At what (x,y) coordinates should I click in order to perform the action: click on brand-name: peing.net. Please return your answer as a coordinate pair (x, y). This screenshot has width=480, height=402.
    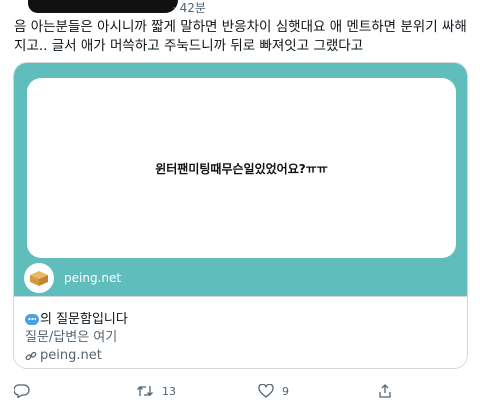
    Looking at the image, I should click on (93, 278).